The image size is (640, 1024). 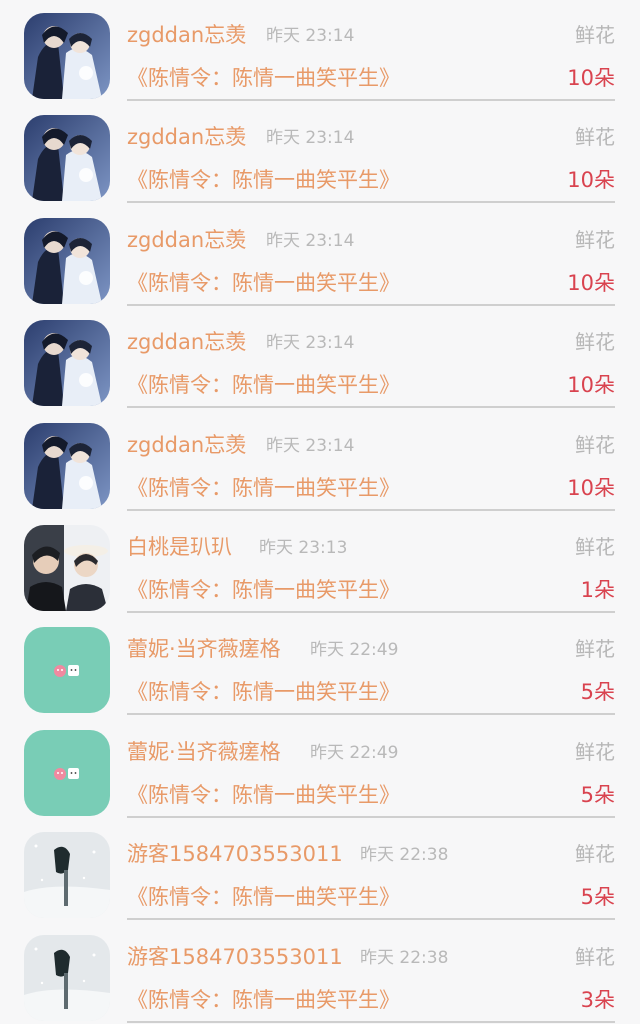 What do you see at coordinates (320, 563) in the screenshot?
I see `list-item: 白桃是玐玐 昨天 23:13 鲜花 《陈情令：陈情一曲笑平生》 1朵` at bounding box center [320, 563].